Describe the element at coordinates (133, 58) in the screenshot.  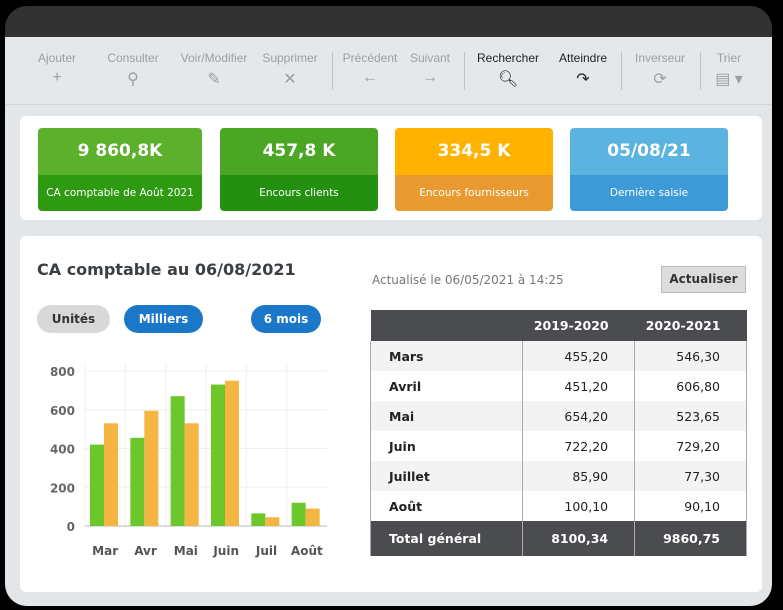
I see `toolbar-label: Consulter` at that location.